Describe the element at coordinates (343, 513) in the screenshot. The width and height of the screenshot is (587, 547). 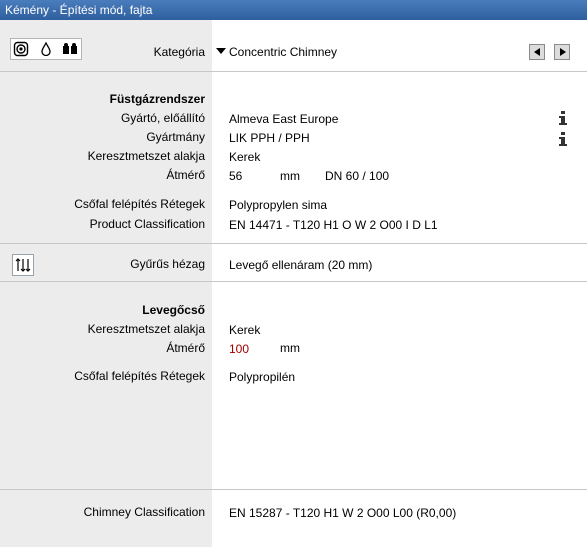
I see `chimney-classification-value: EN 15287 - T120 H1 W 2 O00 L00 (R0,00)` at that location.